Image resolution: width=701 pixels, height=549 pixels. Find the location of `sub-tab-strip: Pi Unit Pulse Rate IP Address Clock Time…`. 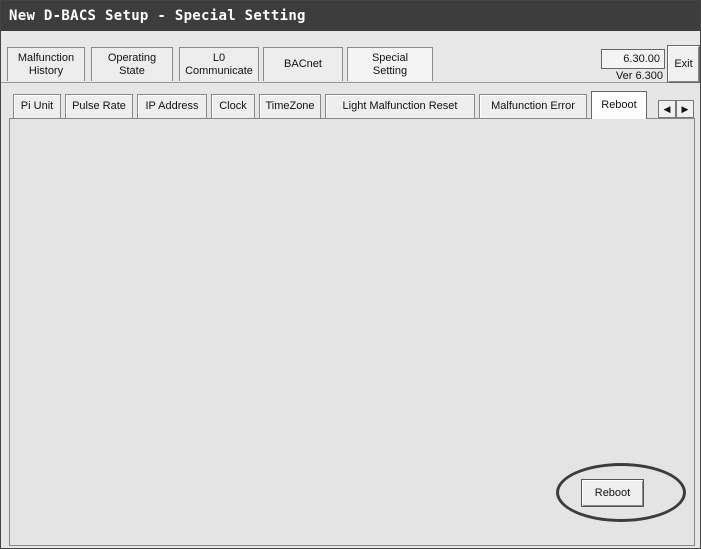

sub-tab-strip: Pi Unit Pulse Rate IP Address Clock Time… is located at coordinates (352, 106).